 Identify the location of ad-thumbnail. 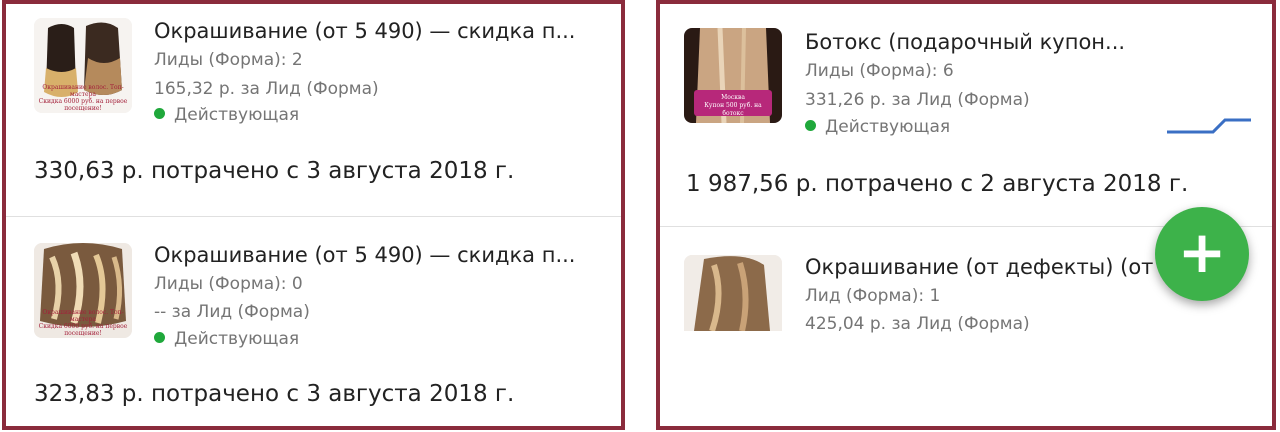
(733, 293).